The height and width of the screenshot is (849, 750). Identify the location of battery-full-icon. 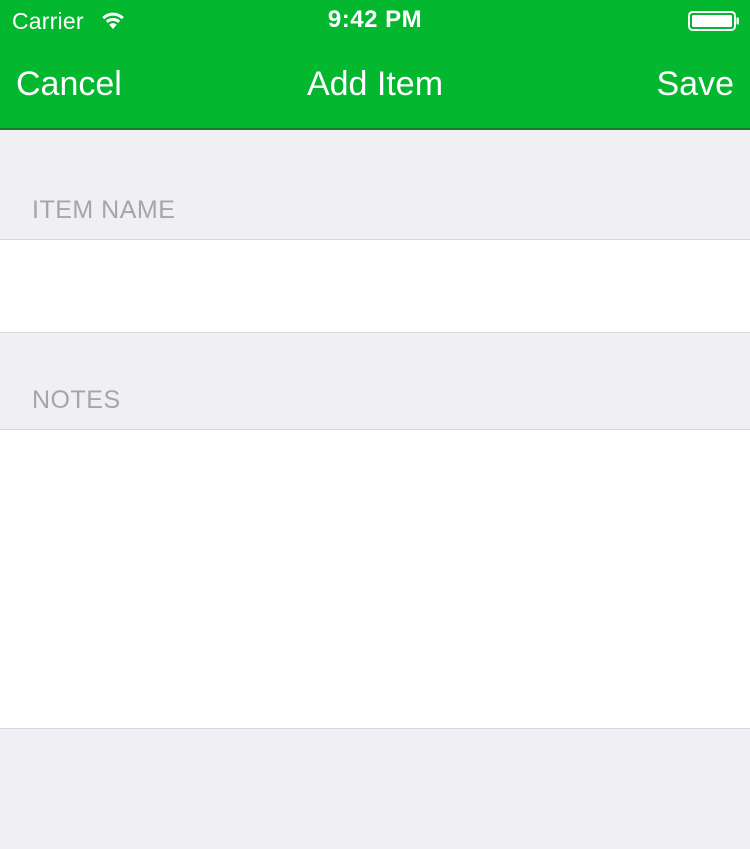
(713, 21).